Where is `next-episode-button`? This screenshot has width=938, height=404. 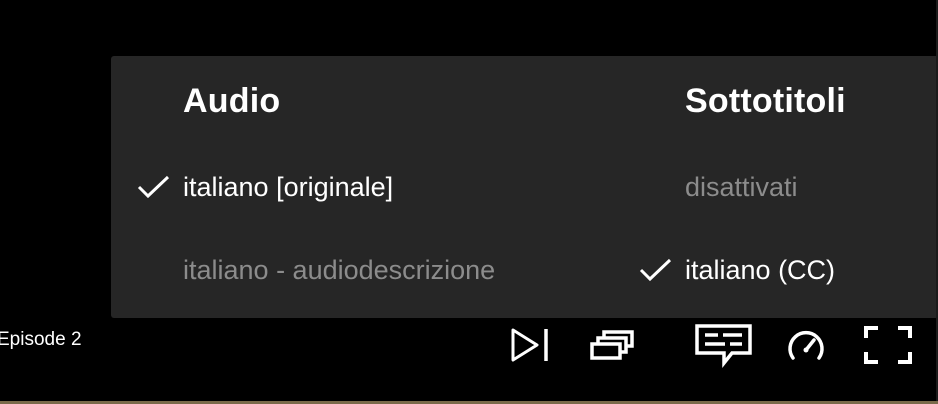 next-episode-button is located at coordinates (530, 345).